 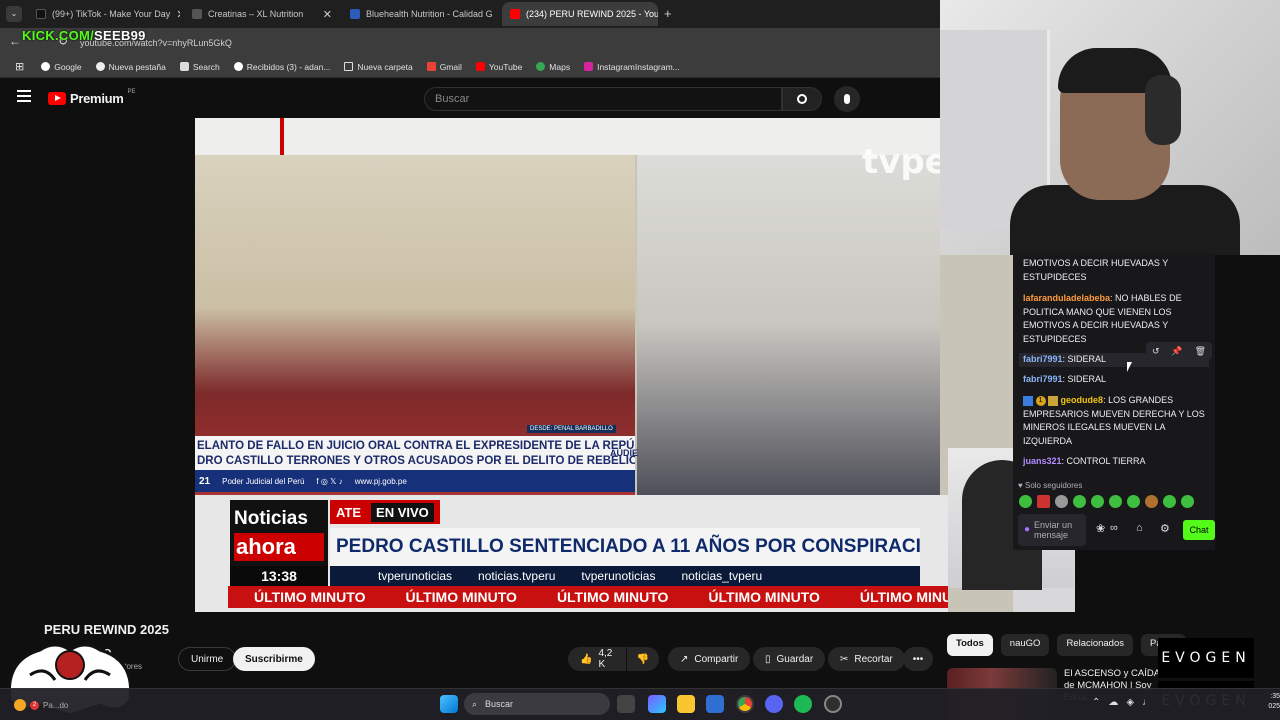 I want to click on spotify-icon, so click(x=803, y=704).